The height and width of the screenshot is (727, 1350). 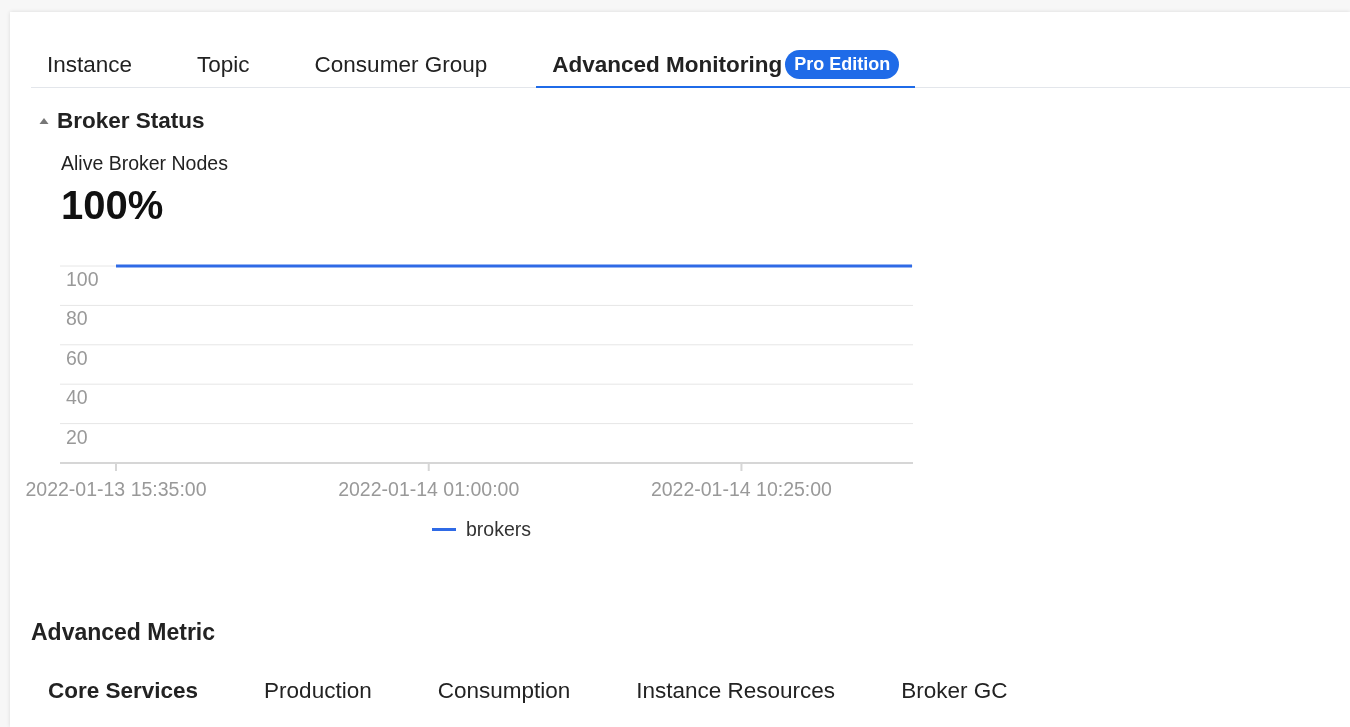 What do you see at coordinates (504, 691) in the screenshot?
I see `metric-tab: Consumption` at bounding box center [504, 691].